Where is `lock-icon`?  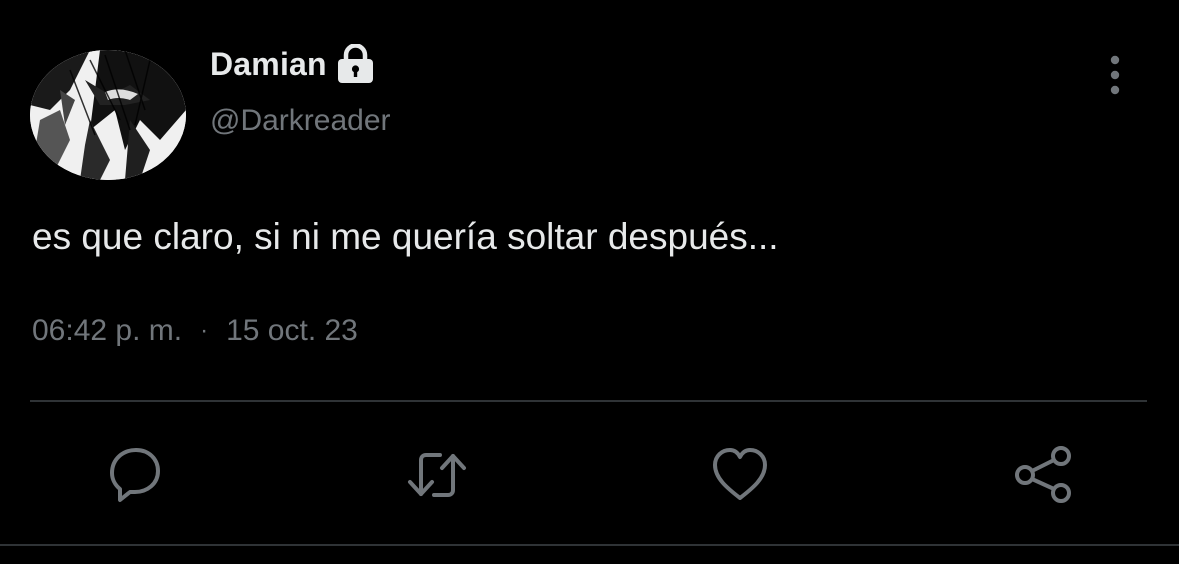 lock-icon is located at coordinates (355, 64).